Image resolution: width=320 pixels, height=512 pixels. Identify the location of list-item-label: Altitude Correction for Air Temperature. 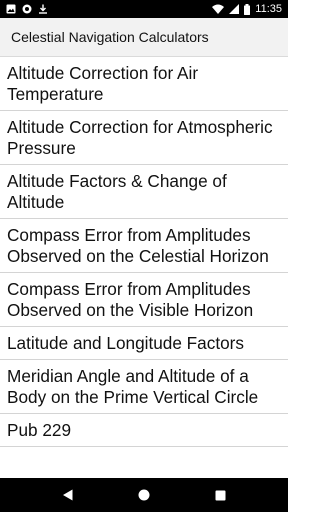
(103, 83).